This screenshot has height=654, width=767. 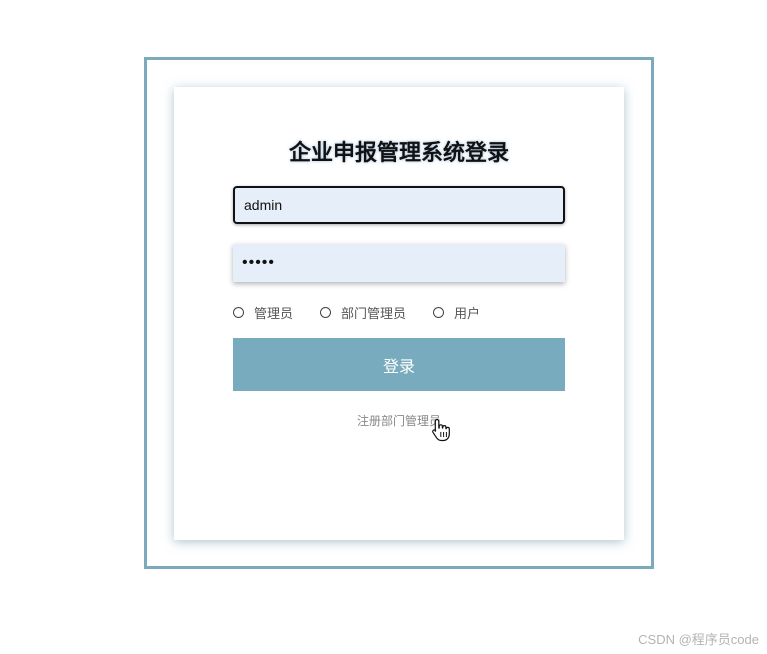 What do you see at coordinates (398, 153) in the screenshot?
I see `page-title: 企业申报管理系统登录` at bounding box center [398, 153].